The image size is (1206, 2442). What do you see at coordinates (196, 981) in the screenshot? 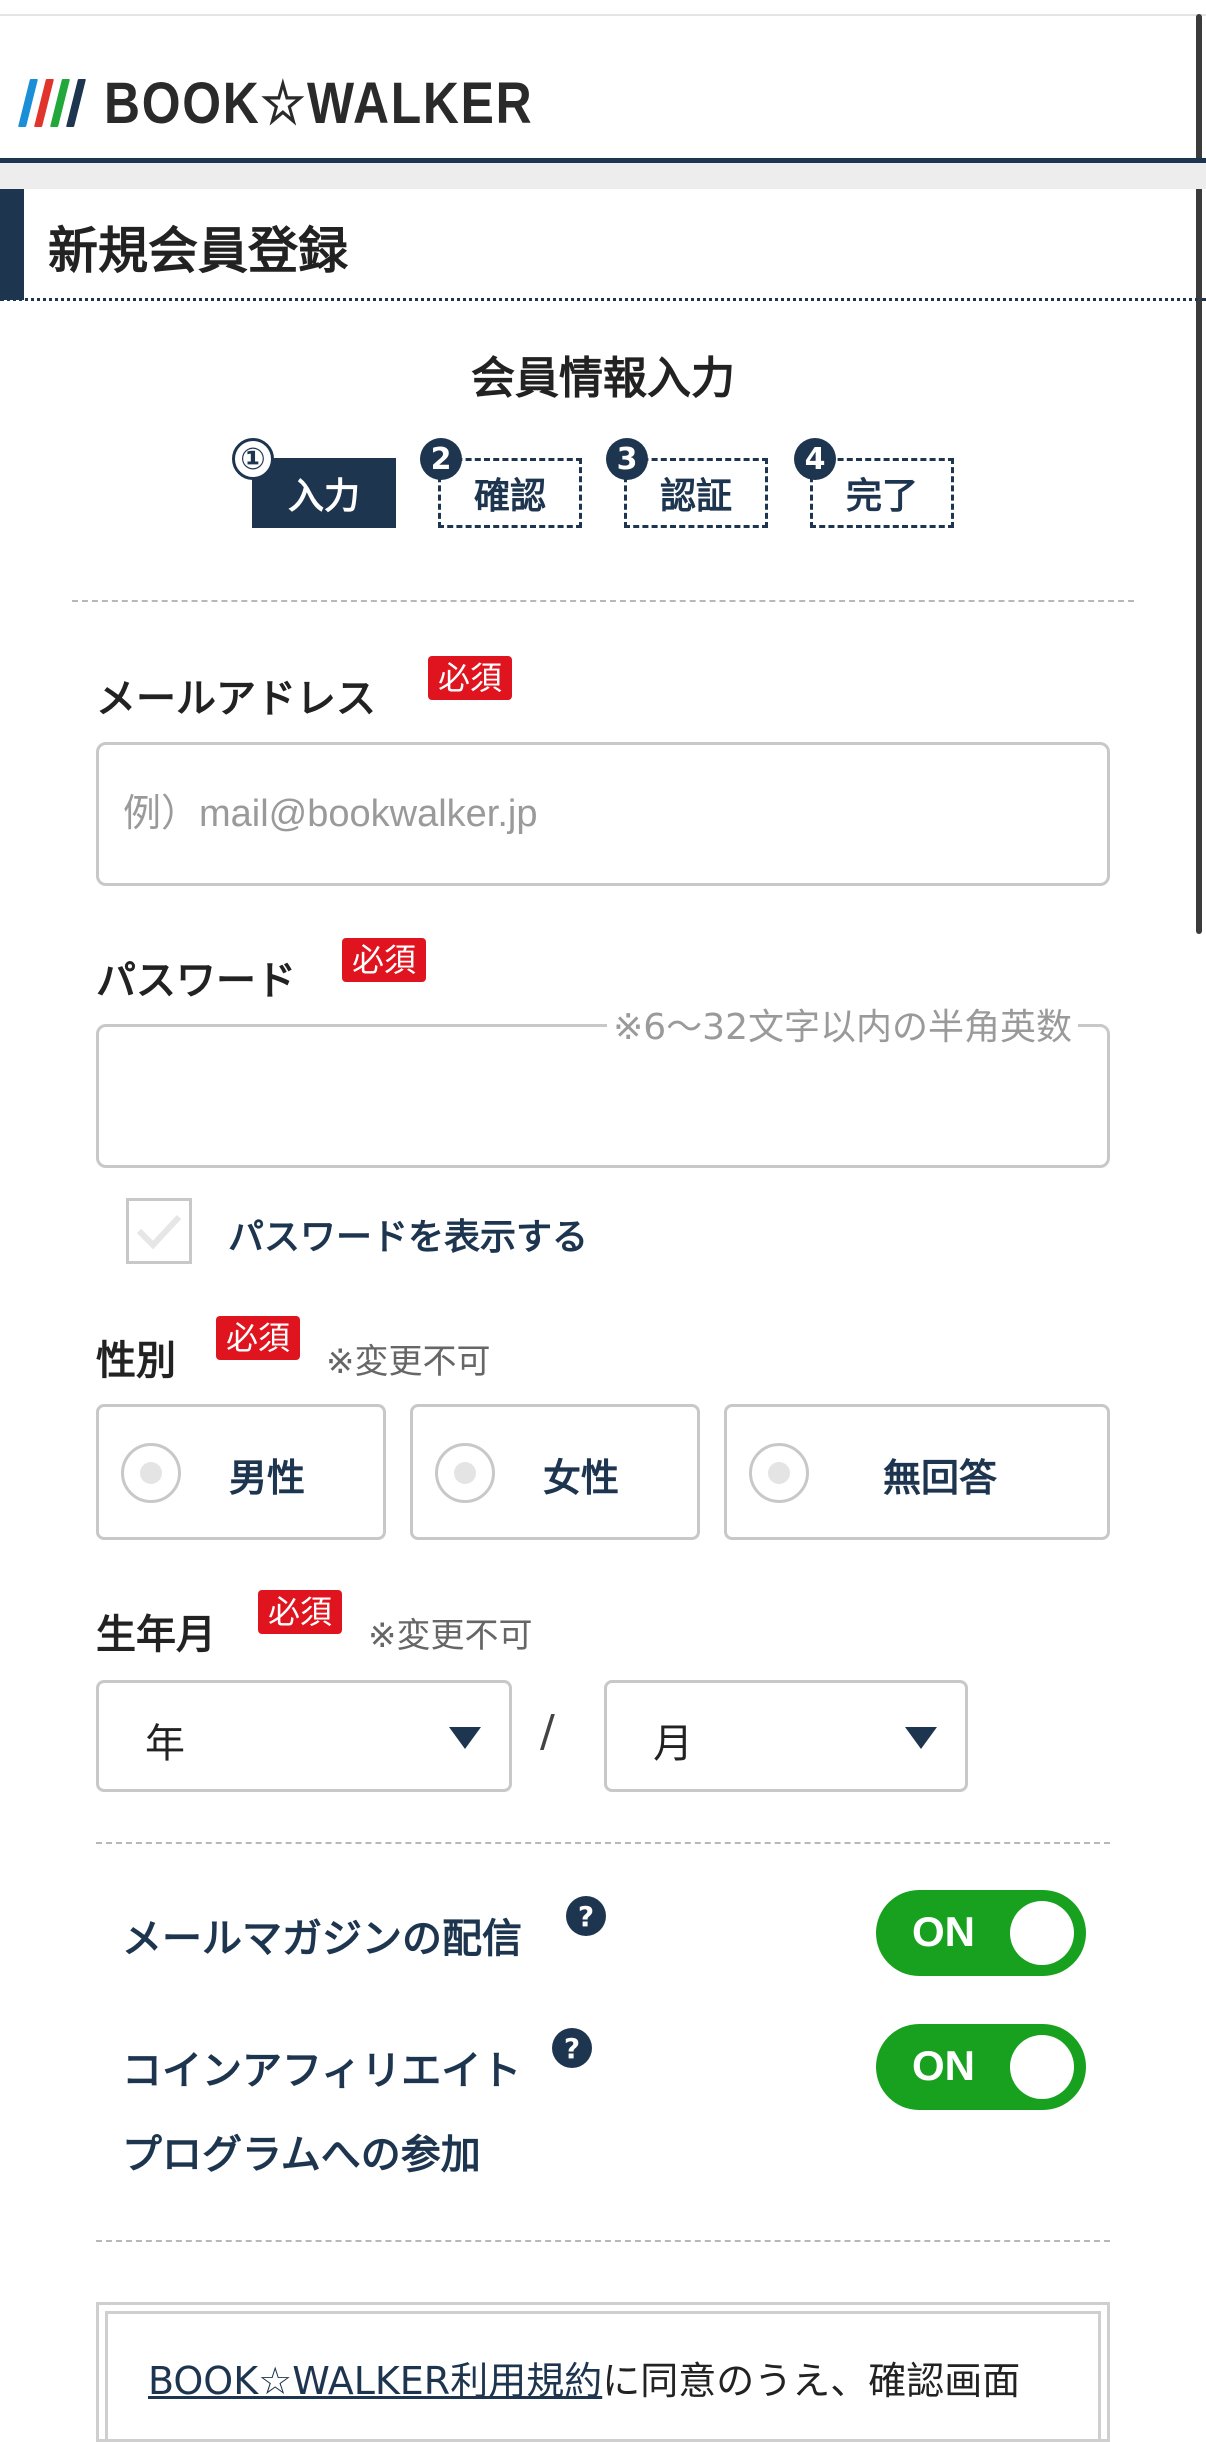
I see `password-label: パスワード` at bounding box center [196, 981].